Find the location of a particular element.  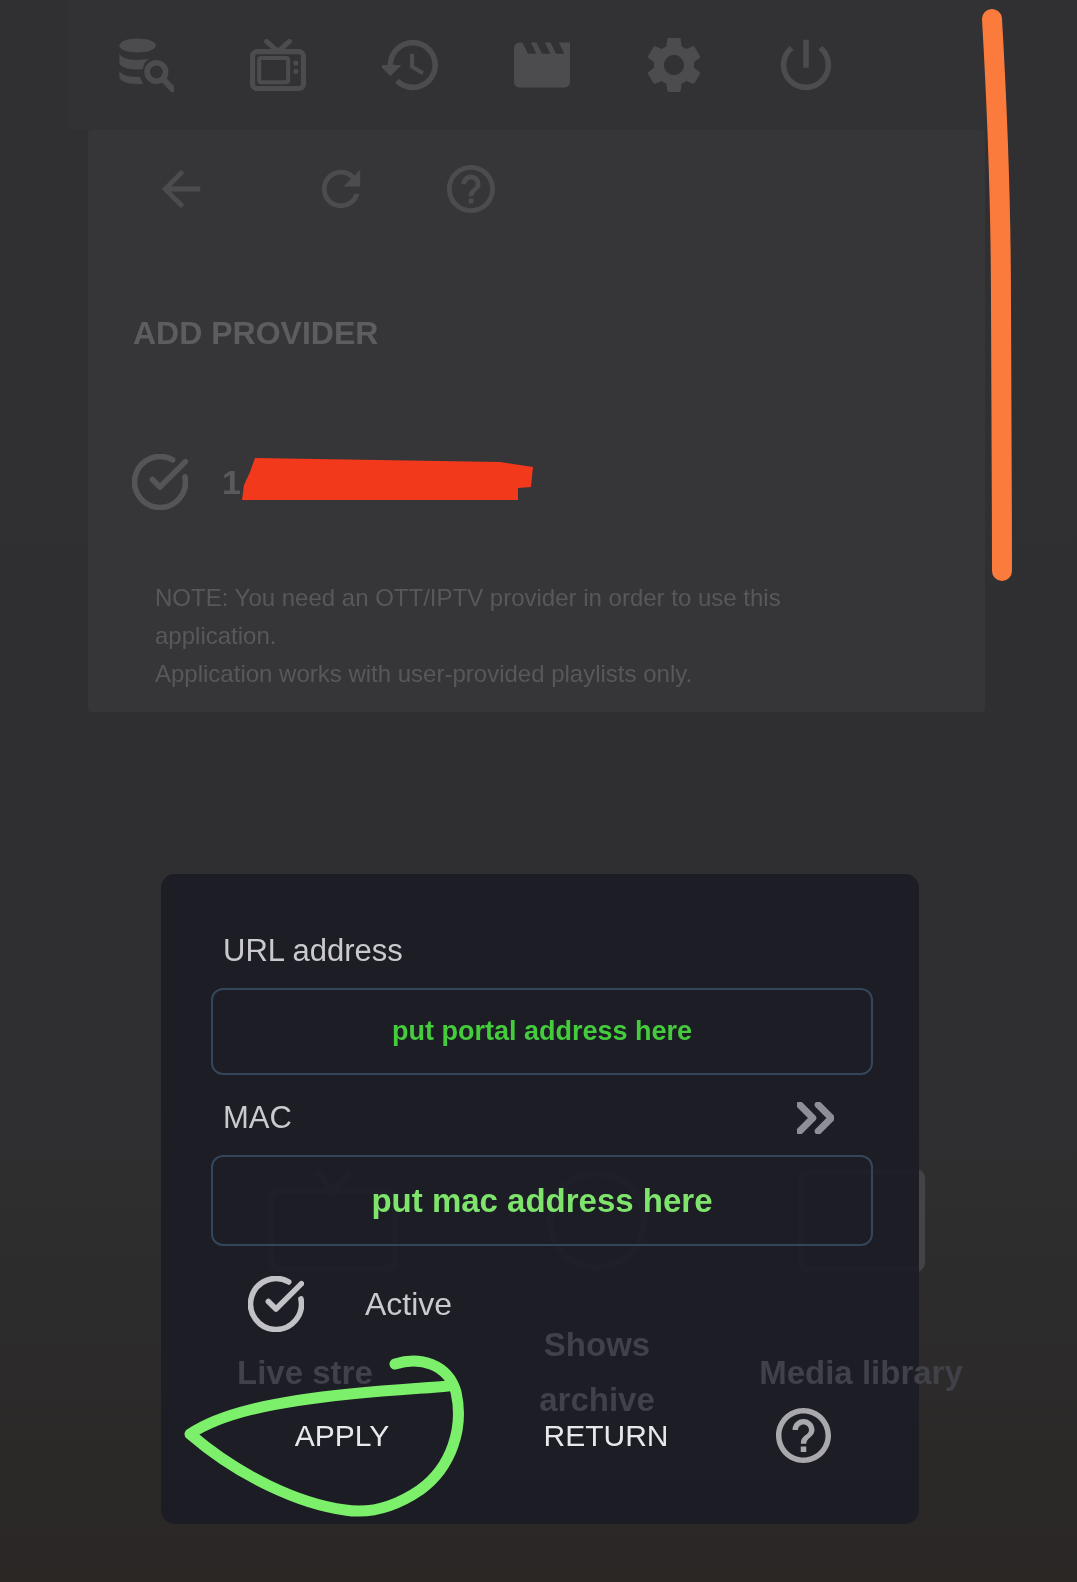

field-label: MAC is located at coordinates (257, 1118).